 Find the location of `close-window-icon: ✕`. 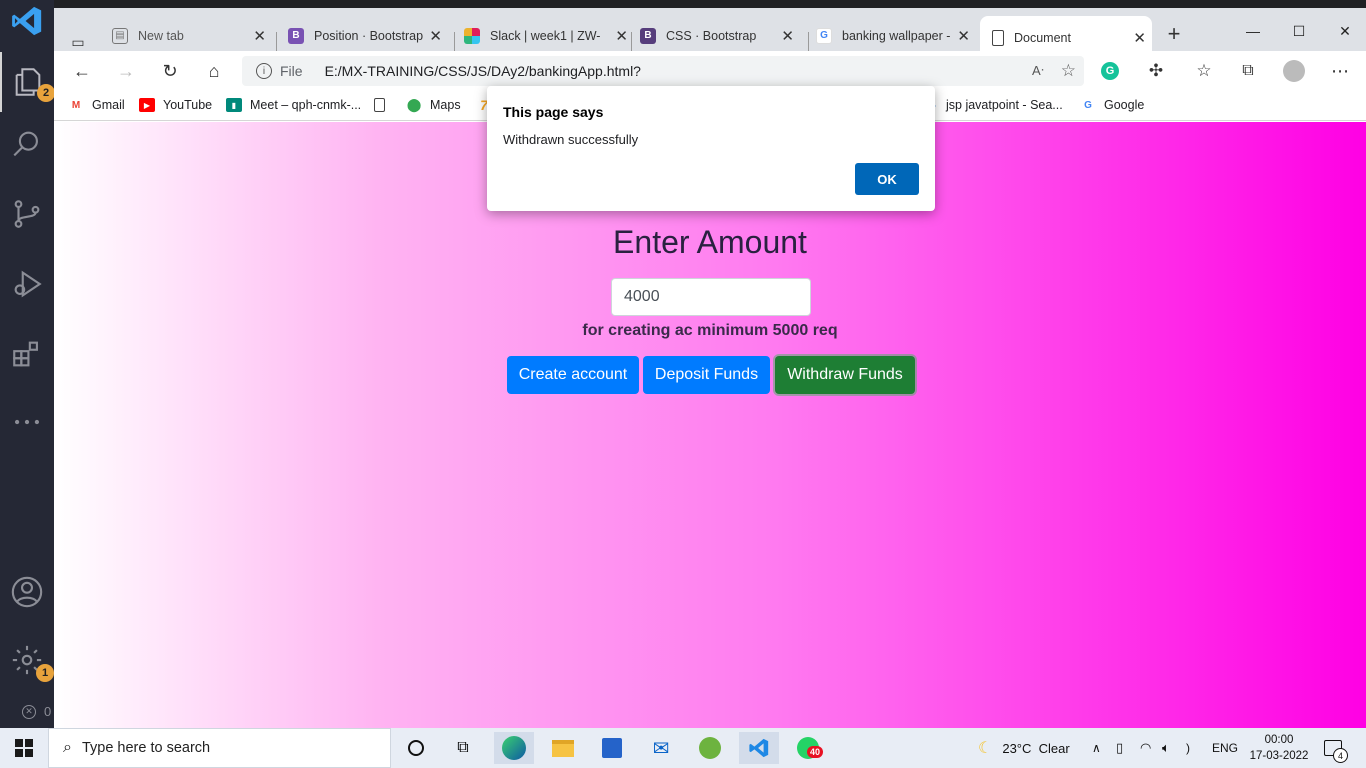

close-window-icon: ✕ is located at coordinates (1344, 31).